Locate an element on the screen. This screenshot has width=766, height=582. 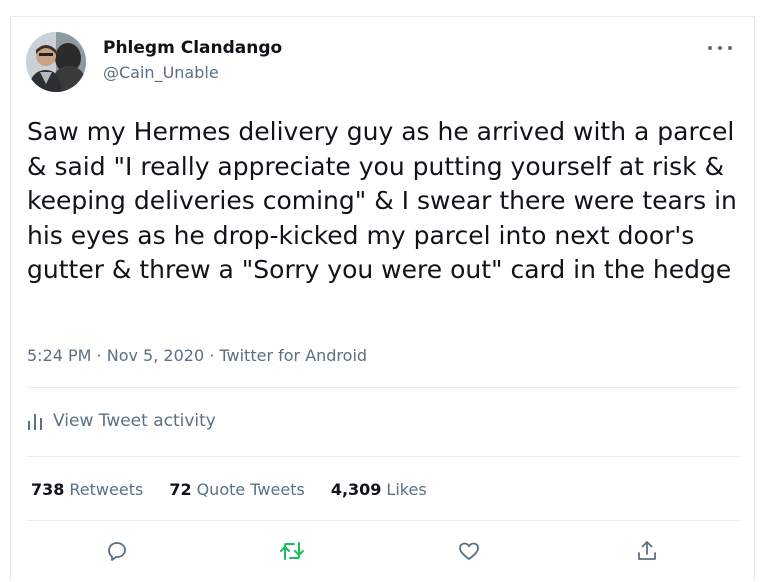
view-tweet-activity-label: View Tweet activity is located at coordinates (134, 421).